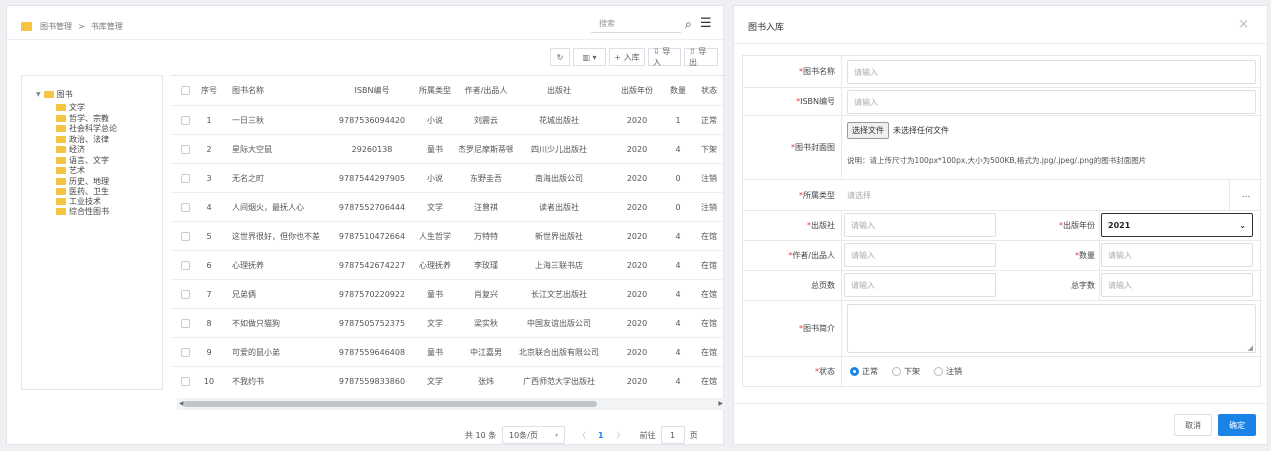 Image resolution: width=1271 pixels, height=451 pixels. What do you see at coordinates (523, 435) in the screenshot?
I see `page-size-value: 10条/页` at bounding box center [523, 435].